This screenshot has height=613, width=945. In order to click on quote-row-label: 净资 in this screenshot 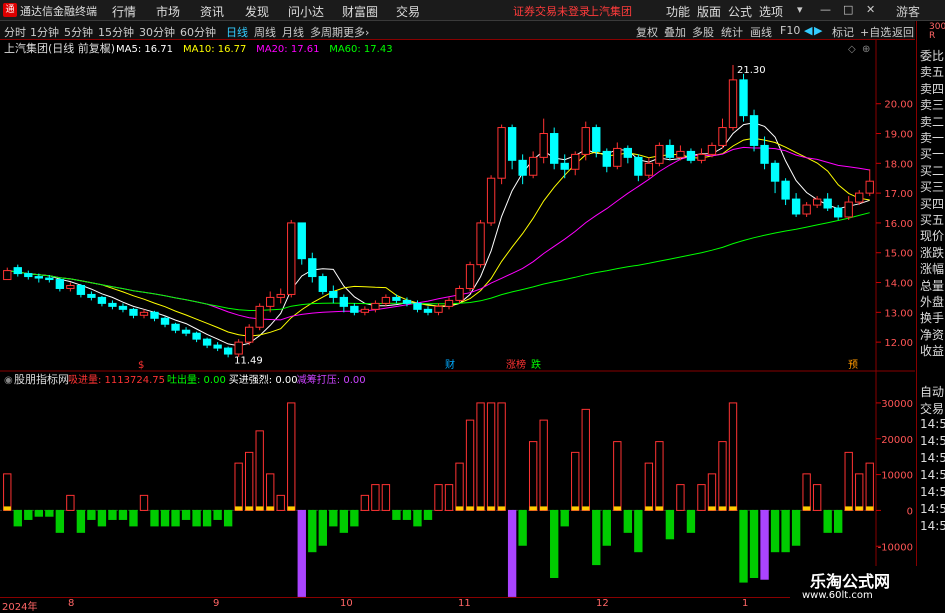, I will do `click(932, 334)`.